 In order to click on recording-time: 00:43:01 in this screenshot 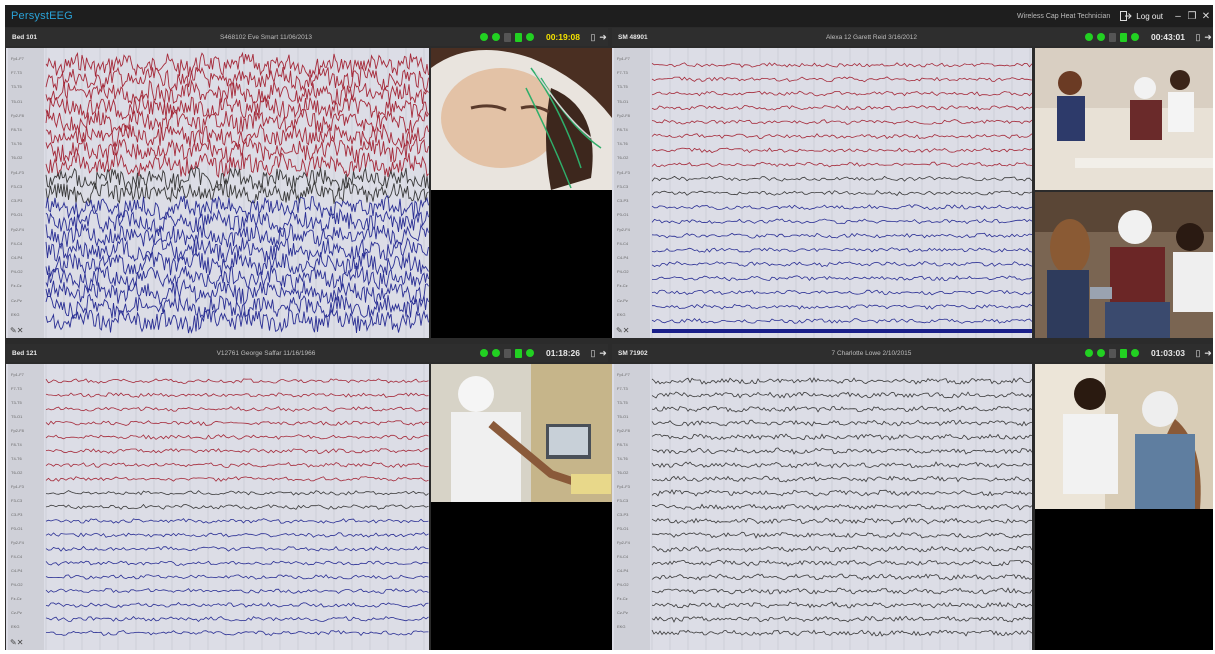, I will do `click(1167, 37)`.